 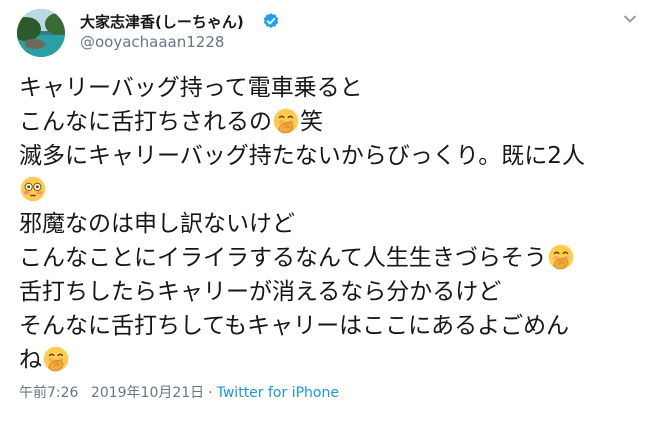 I want to click on chevron-down-icon, so click(x=630, y=19).